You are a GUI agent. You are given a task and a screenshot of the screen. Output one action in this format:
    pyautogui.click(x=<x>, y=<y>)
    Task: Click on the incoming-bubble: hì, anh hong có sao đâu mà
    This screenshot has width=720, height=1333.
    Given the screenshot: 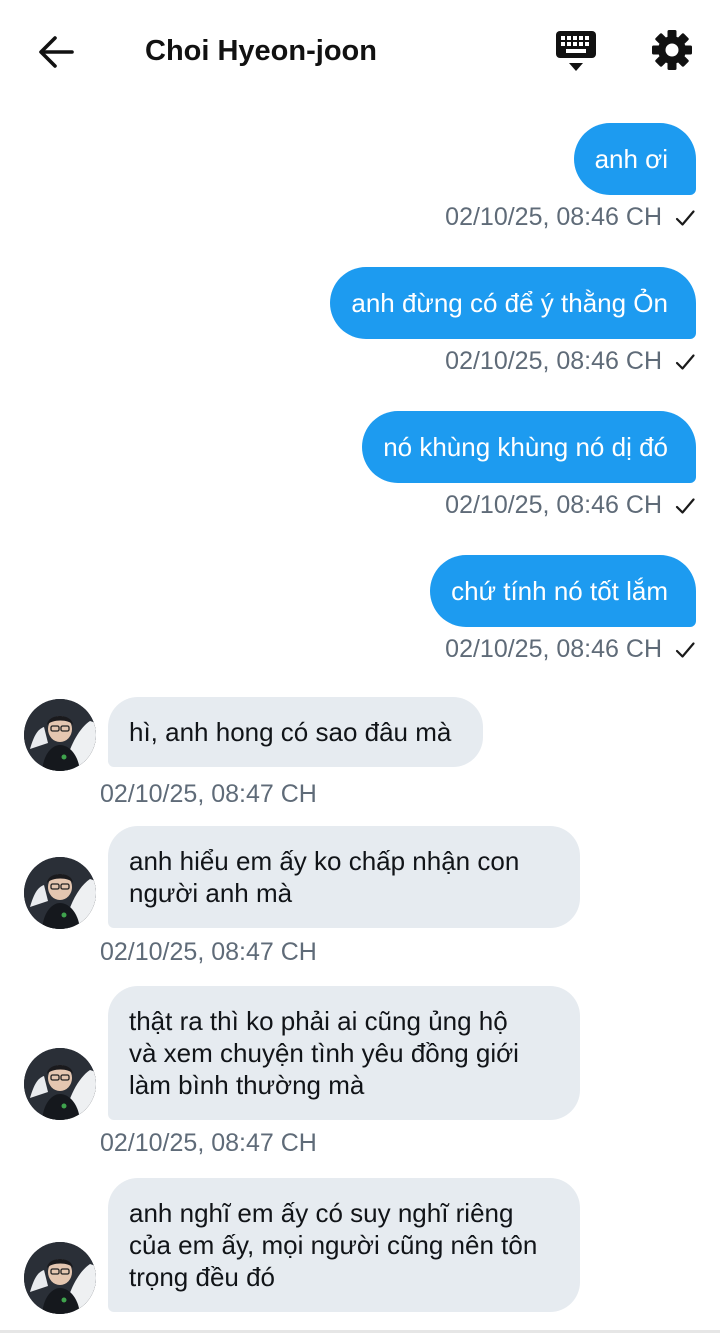 What is the action you would take?
    pyautogui.click(x=296, y=732)
    